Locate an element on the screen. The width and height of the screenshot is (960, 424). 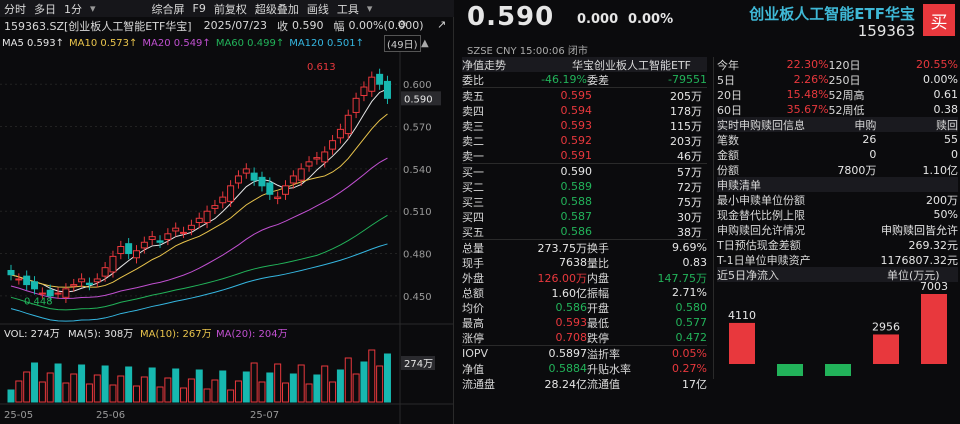
ask-row: 卖四 0.594 178万 is located at coordinates (584, 110).